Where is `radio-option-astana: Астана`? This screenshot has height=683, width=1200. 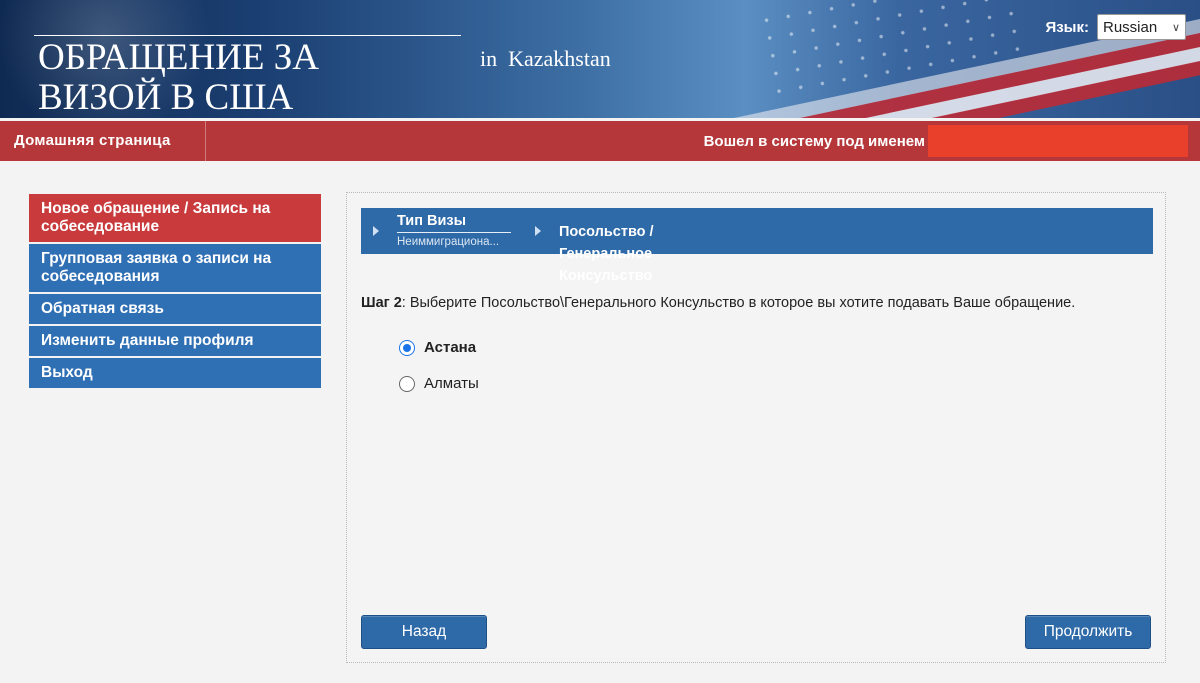
radio-option-astana: Астана is located at coordinates (437, 347).